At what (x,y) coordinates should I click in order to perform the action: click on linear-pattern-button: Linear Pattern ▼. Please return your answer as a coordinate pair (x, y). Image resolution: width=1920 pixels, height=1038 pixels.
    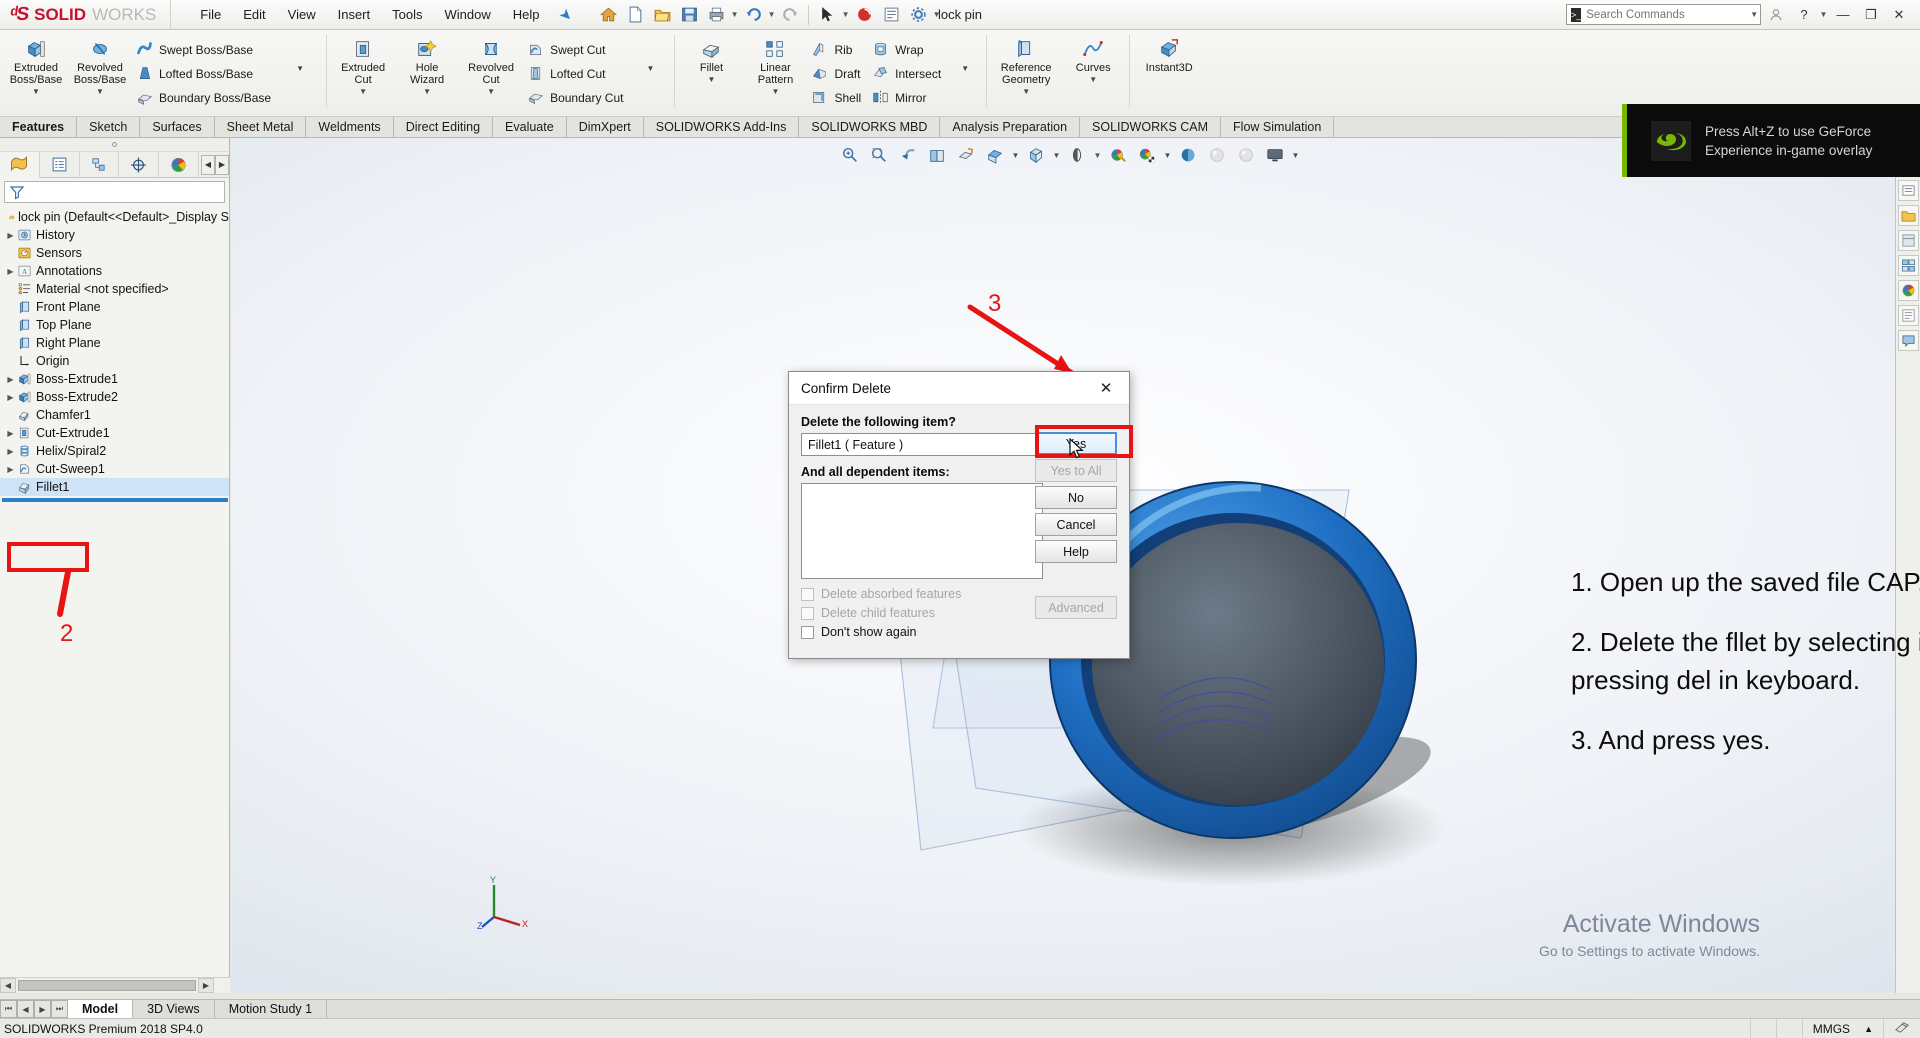
    Looking at the image, I should click on (775, 65).